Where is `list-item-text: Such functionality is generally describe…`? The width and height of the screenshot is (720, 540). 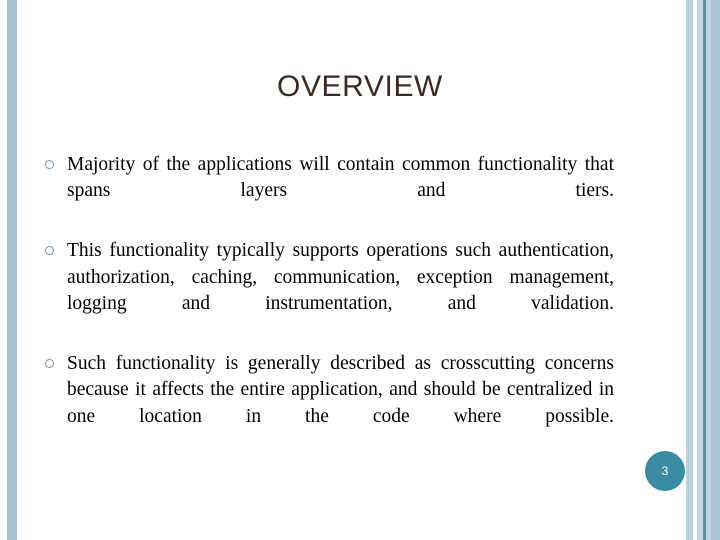
list-item-text: Such functionality is generally describe… is located at coordinates (340, 389).